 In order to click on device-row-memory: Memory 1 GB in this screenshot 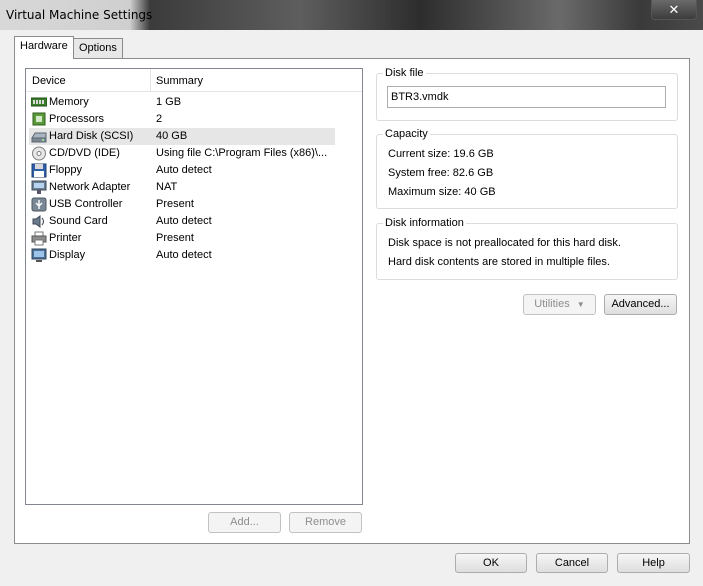, I will do `click(182, 102)`.